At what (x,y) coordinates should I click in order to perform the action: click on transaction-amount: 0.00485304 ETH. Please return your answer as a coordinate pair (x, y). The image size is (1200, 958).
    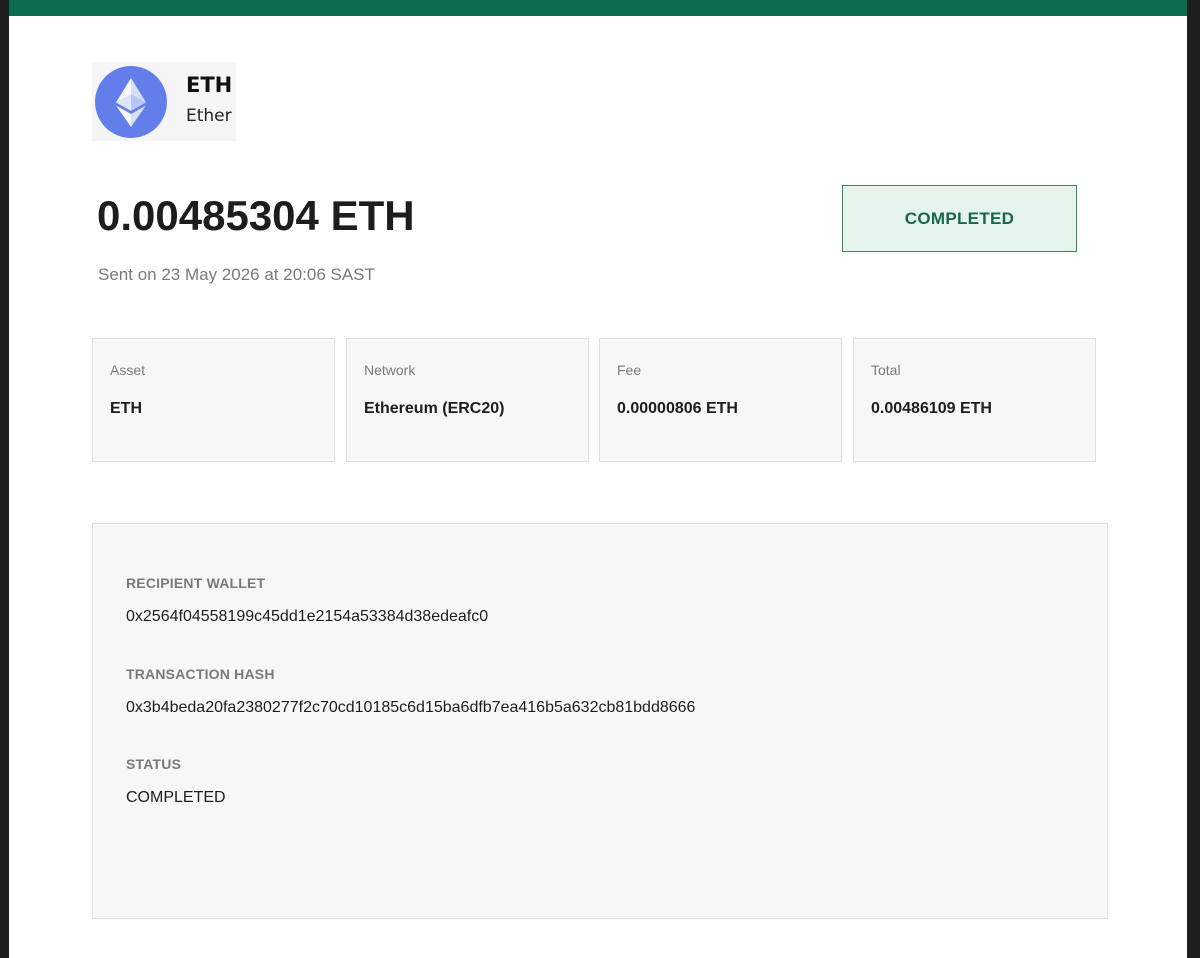
    Looking at the image, I should click on (256, 215).